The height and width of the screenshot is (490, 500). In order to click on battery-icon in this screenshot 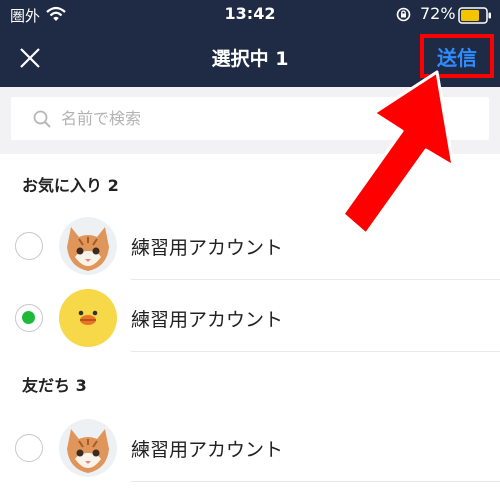, I will do `click(474, 15)`.